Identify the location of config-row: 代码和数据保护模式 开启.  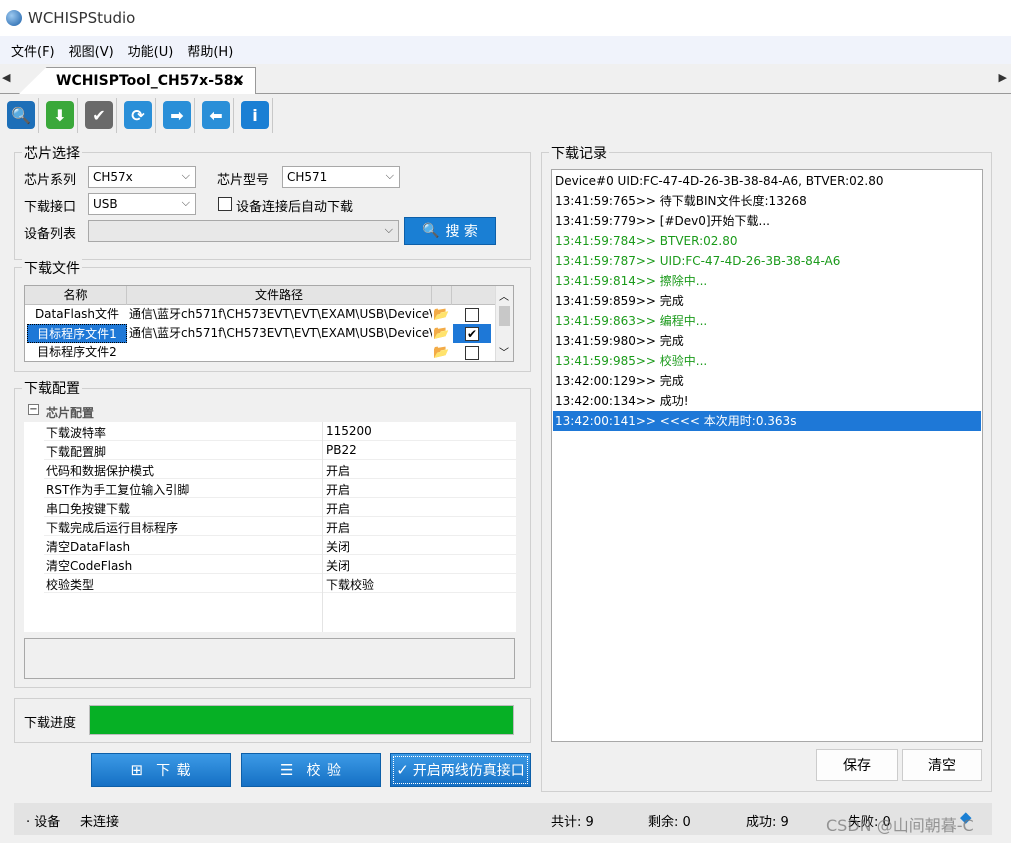
(280, 469).